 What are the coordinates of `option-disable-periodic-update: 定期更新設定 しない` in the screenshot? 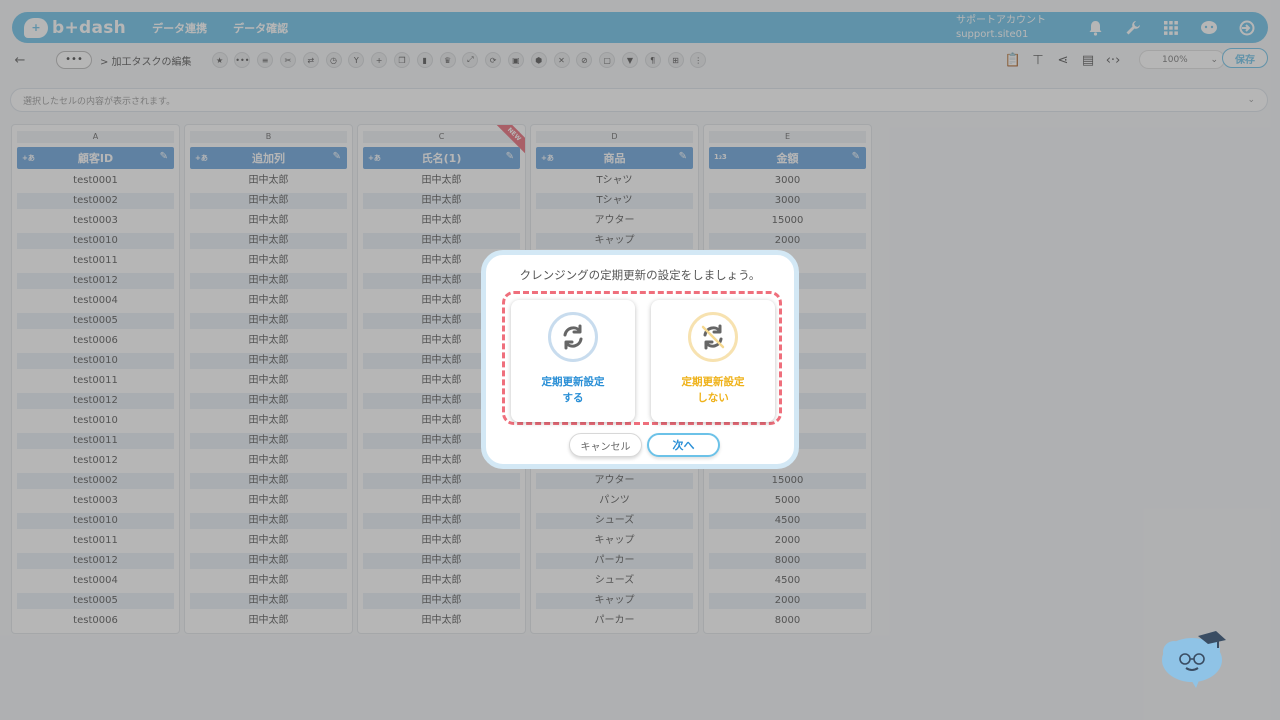 It's located at (713, 361).